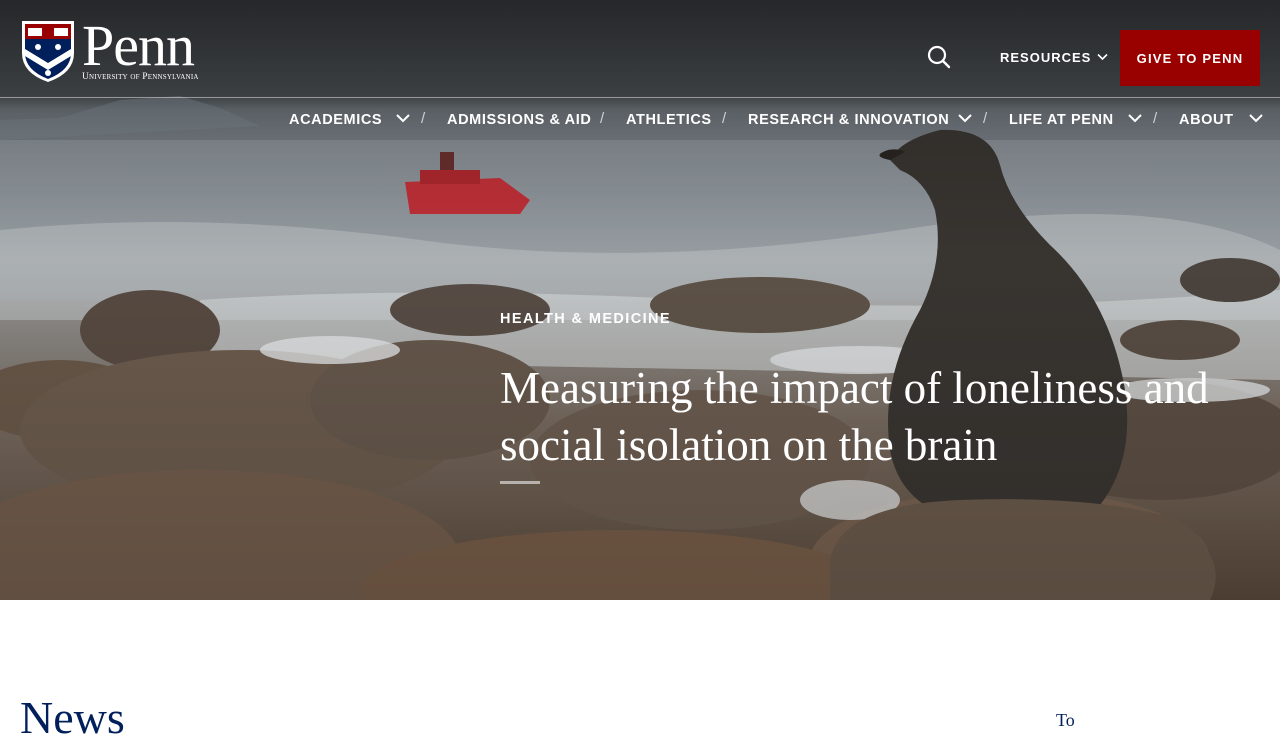 This screenshot has height=746, width=1280. What do you see at coordinates (1190, 58) in the screenshot?
I see `give-to-penn-button: GIVE TO PENN` at bounding box center [1190, 58].